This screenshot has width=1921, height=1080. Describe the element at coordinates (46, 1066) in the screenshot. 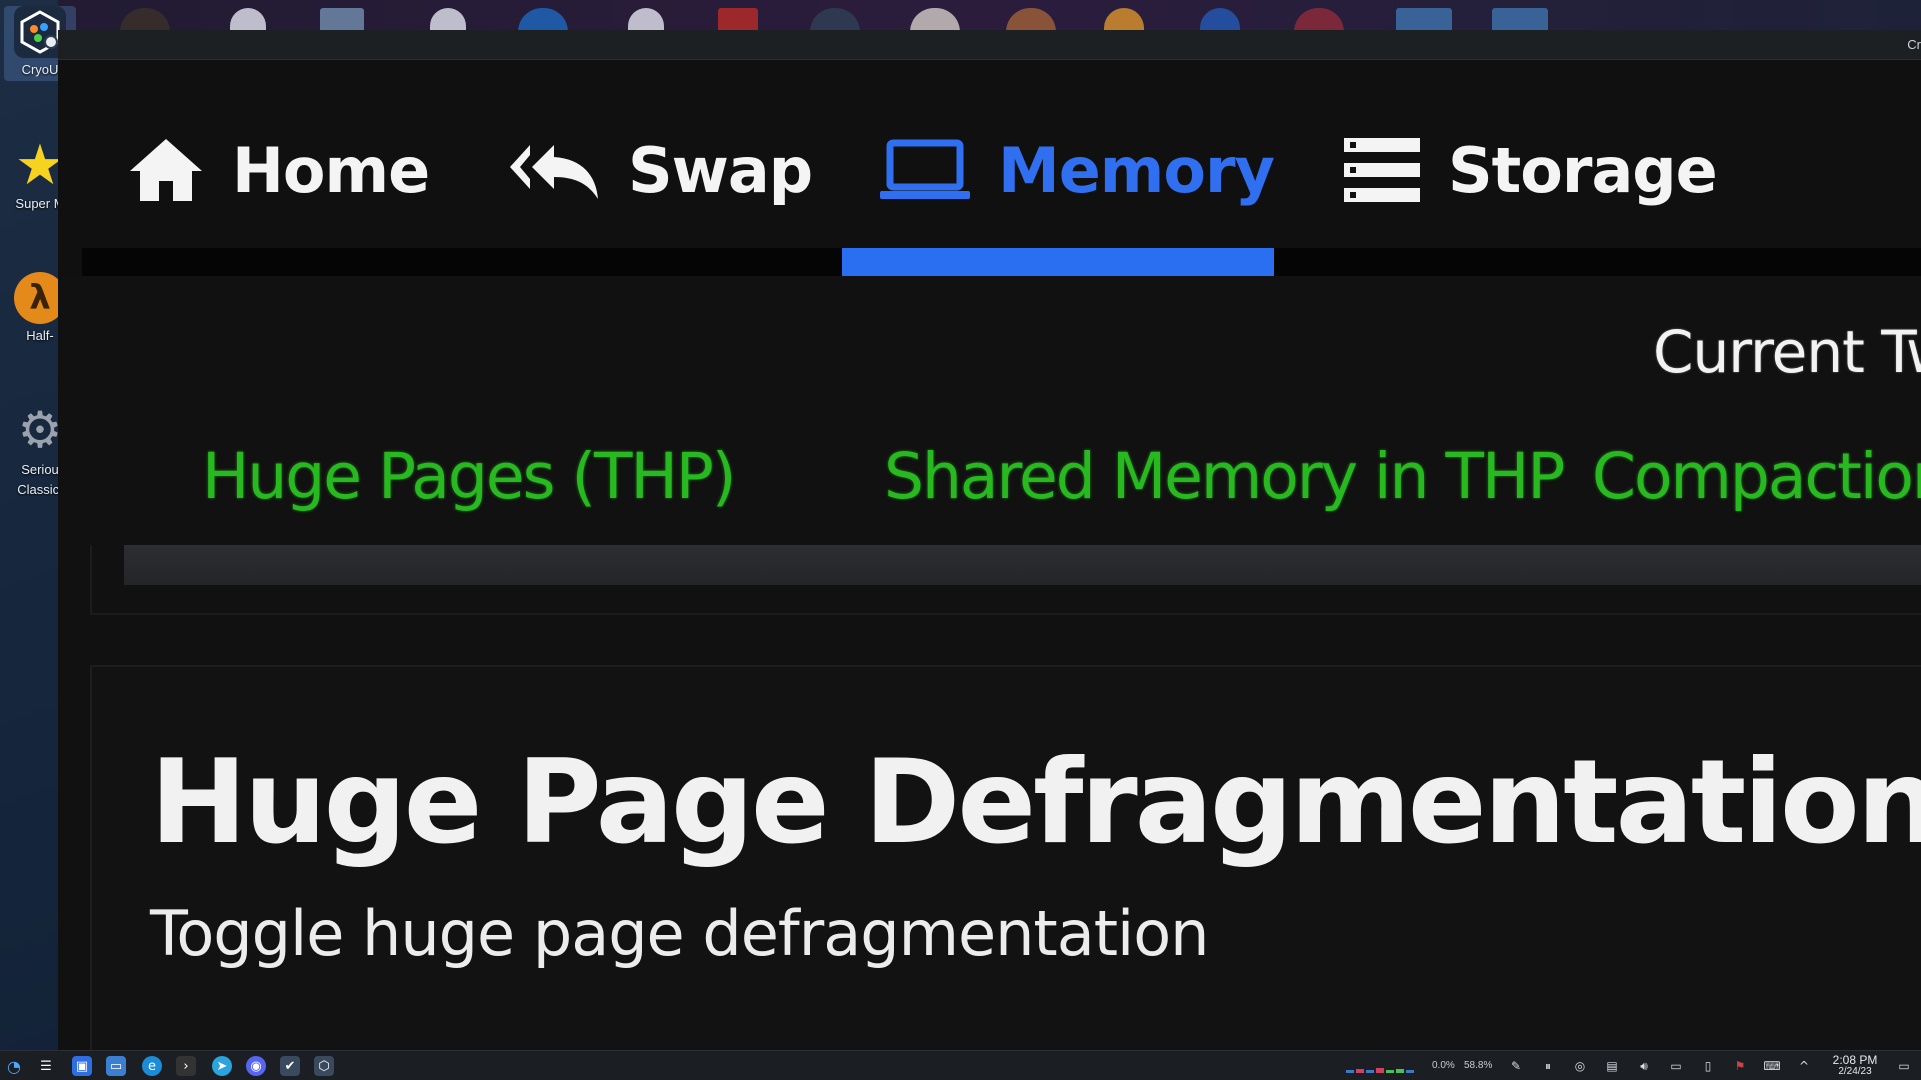

I see `task-manager-icon: ☰` at that location.